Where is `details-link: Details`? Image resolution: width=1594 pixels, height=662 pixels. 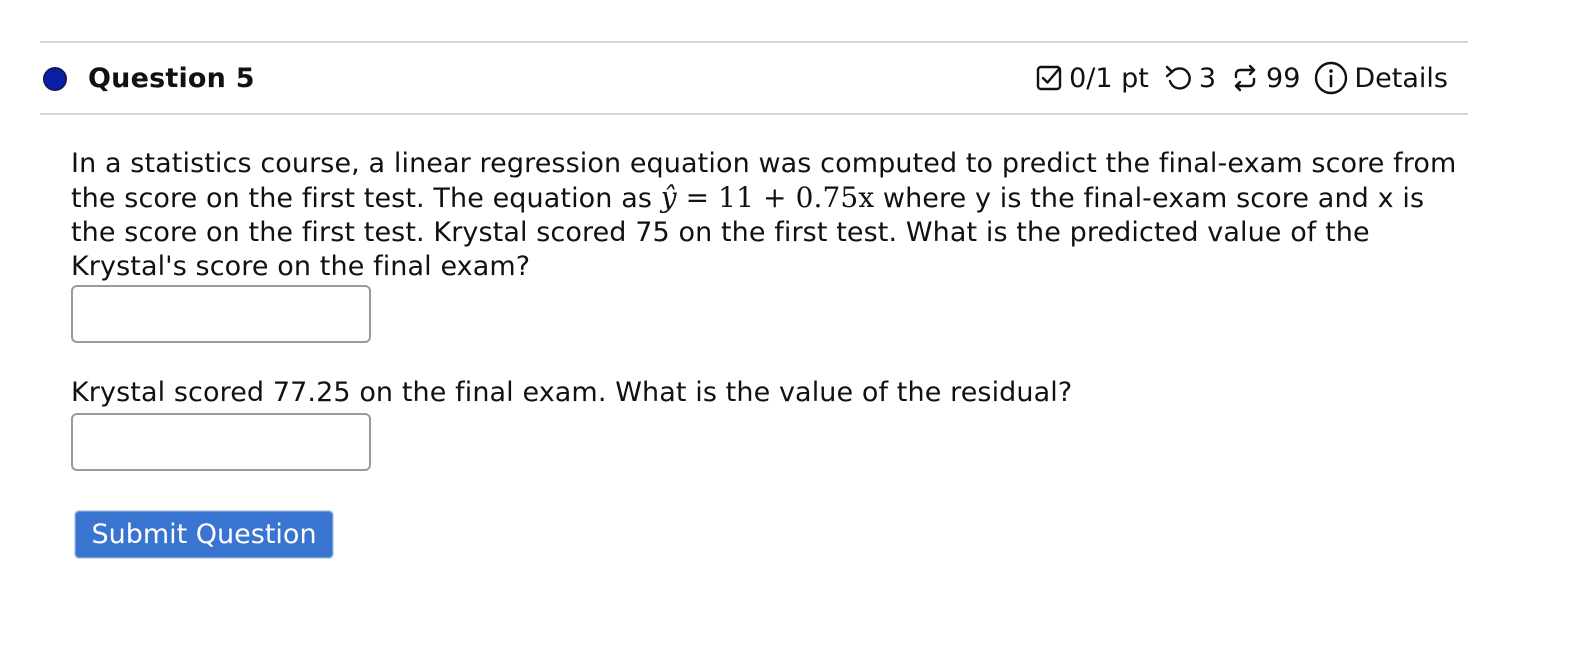
details-link: Details is located at coordinates (1401, 78).